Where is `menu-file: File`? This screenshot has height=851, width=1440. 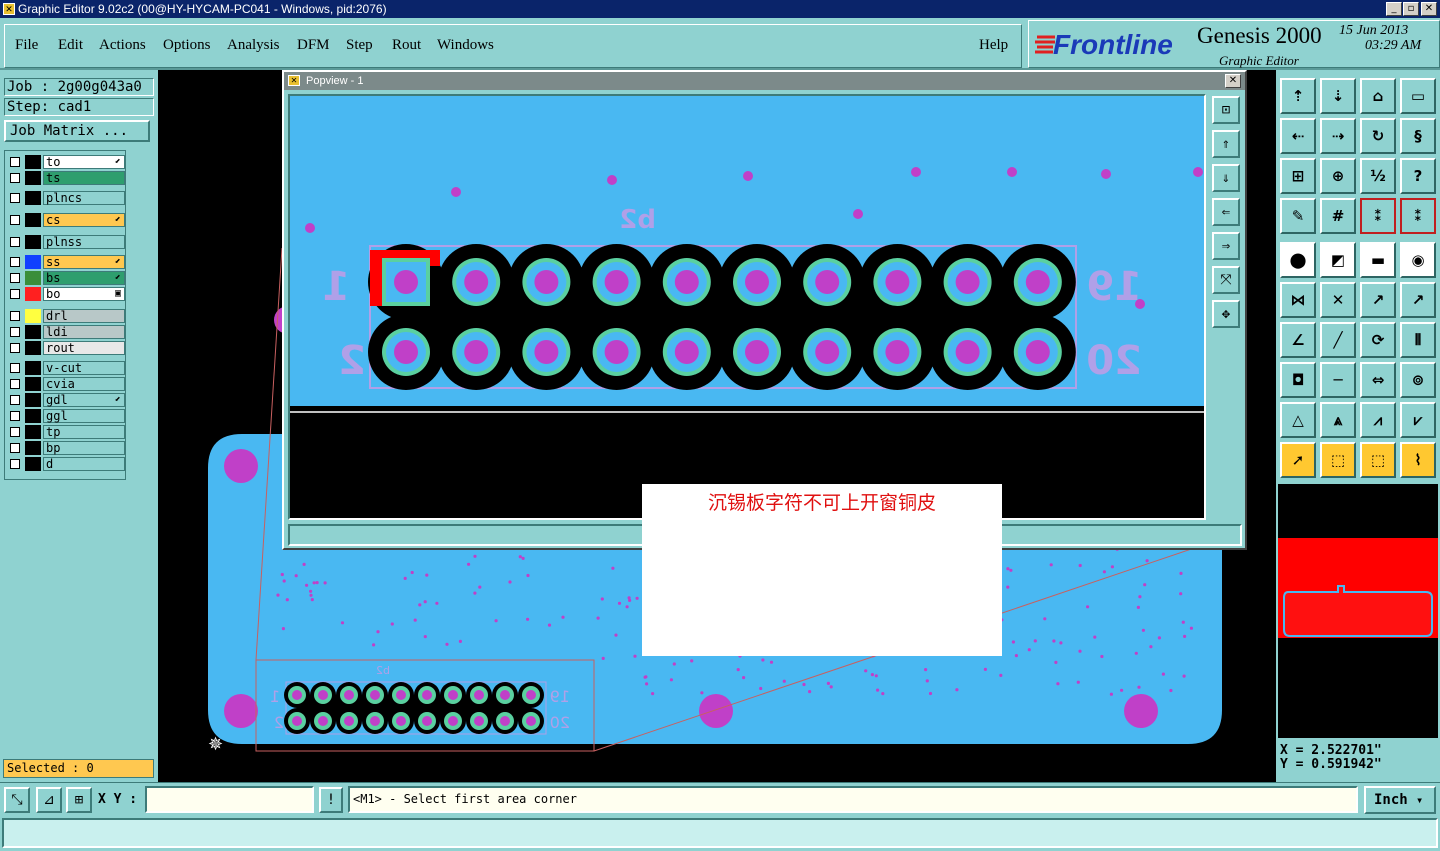
menu-file: File is located at coordinates (26, 45).